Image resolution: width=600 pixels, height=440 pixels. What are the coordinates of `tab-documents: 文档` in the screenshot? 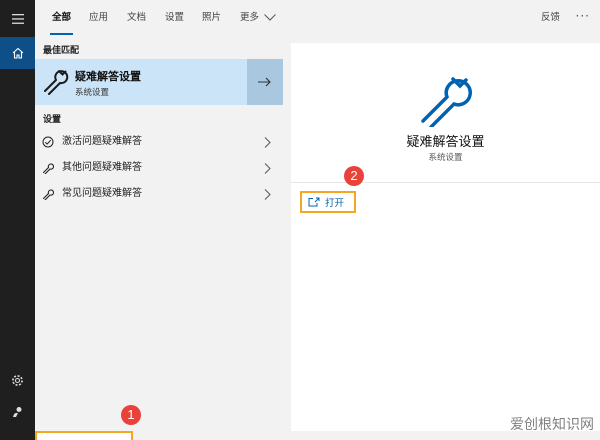 It's located at (136, 17).